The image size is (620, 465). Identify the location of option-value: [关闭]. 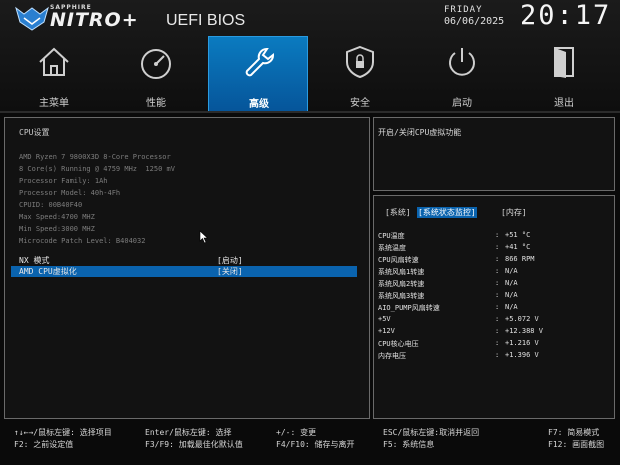
(230, 271).